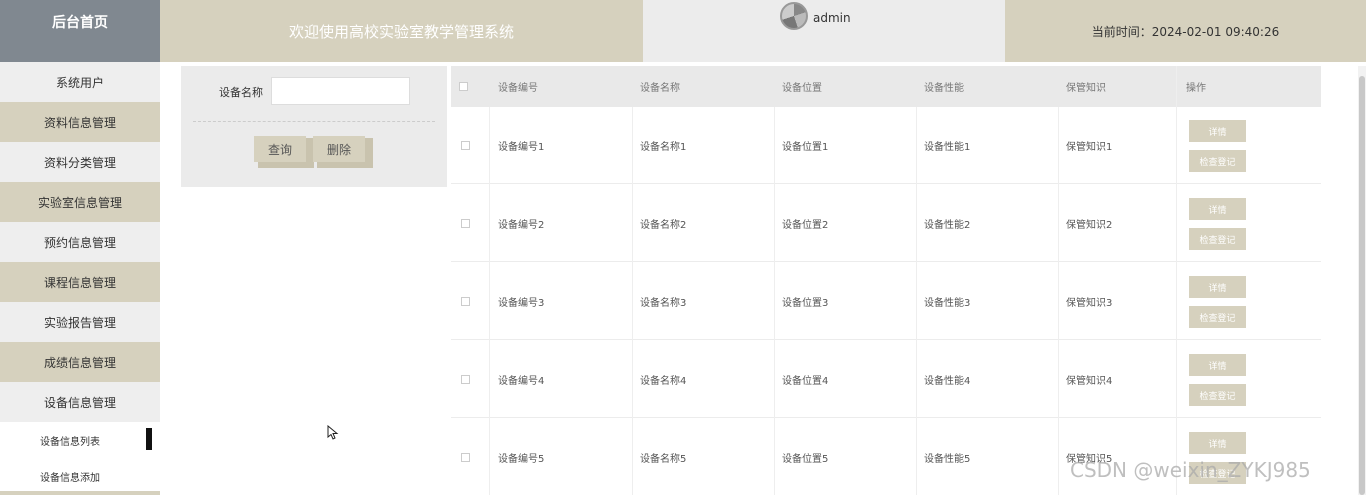 This screenshot has width=1366, height=495. What do you see at coordinates (401, 31) in the screenshot?
I see `page-title: 欢迎使用高校实验室教学管理系统` at bounding box center [401, 31].